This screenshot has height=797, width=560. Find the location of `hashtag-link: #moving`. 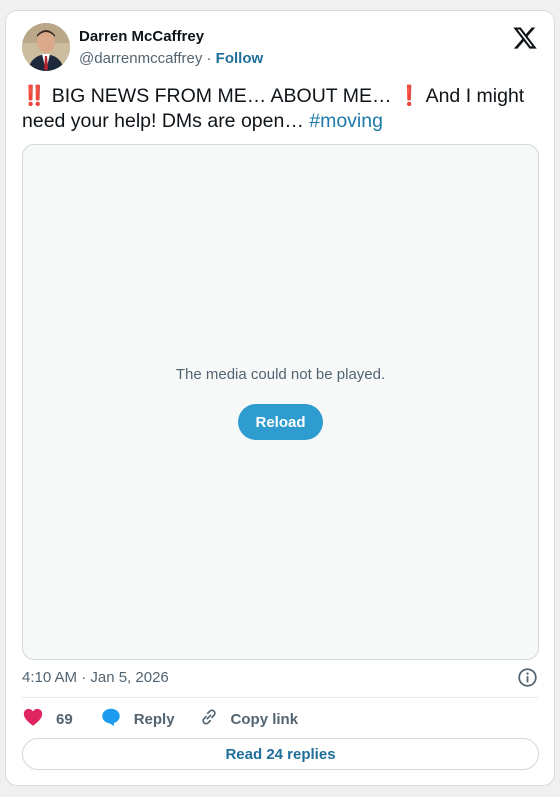

hashtag-link: #moving is located at coordinates (346, 121).